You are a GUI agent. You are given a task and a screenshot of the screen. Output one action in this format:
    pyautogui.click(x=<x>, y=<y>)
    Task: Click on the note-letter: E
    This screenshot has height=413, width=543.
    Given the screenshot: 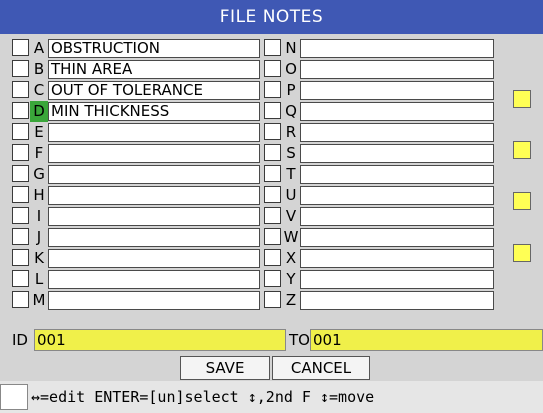 What is the action you would take?
    pyautogui.click(x=39, y=132)
    